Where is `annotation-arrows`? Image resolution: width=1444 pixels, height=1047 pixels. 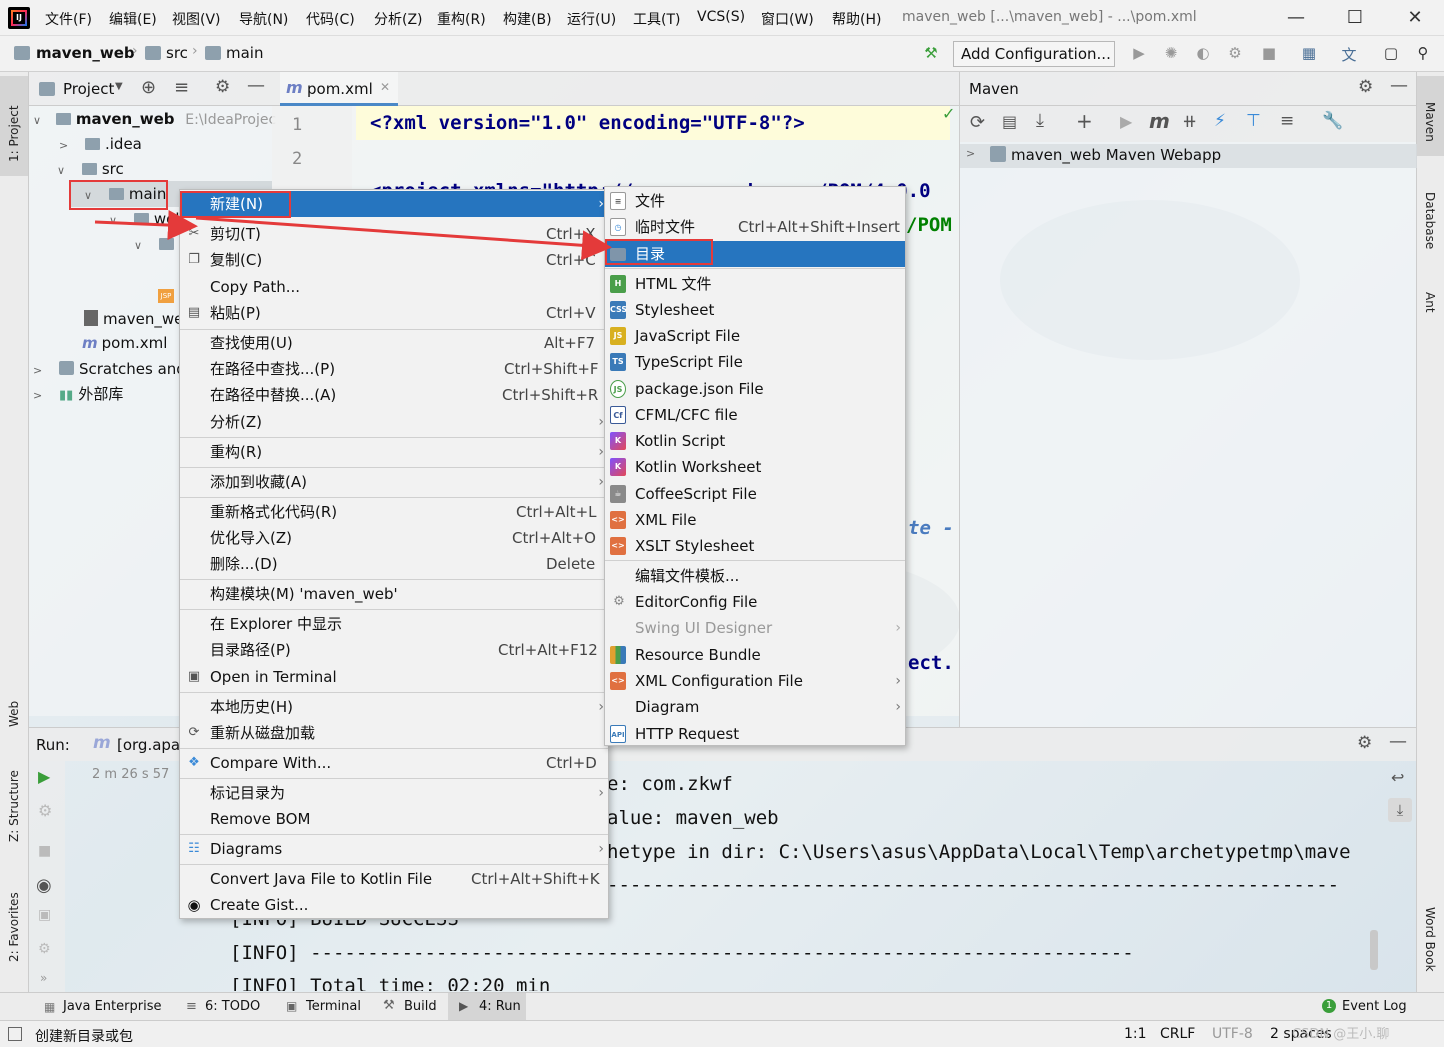
annotation-arrows is located at coordinates (353, 235).